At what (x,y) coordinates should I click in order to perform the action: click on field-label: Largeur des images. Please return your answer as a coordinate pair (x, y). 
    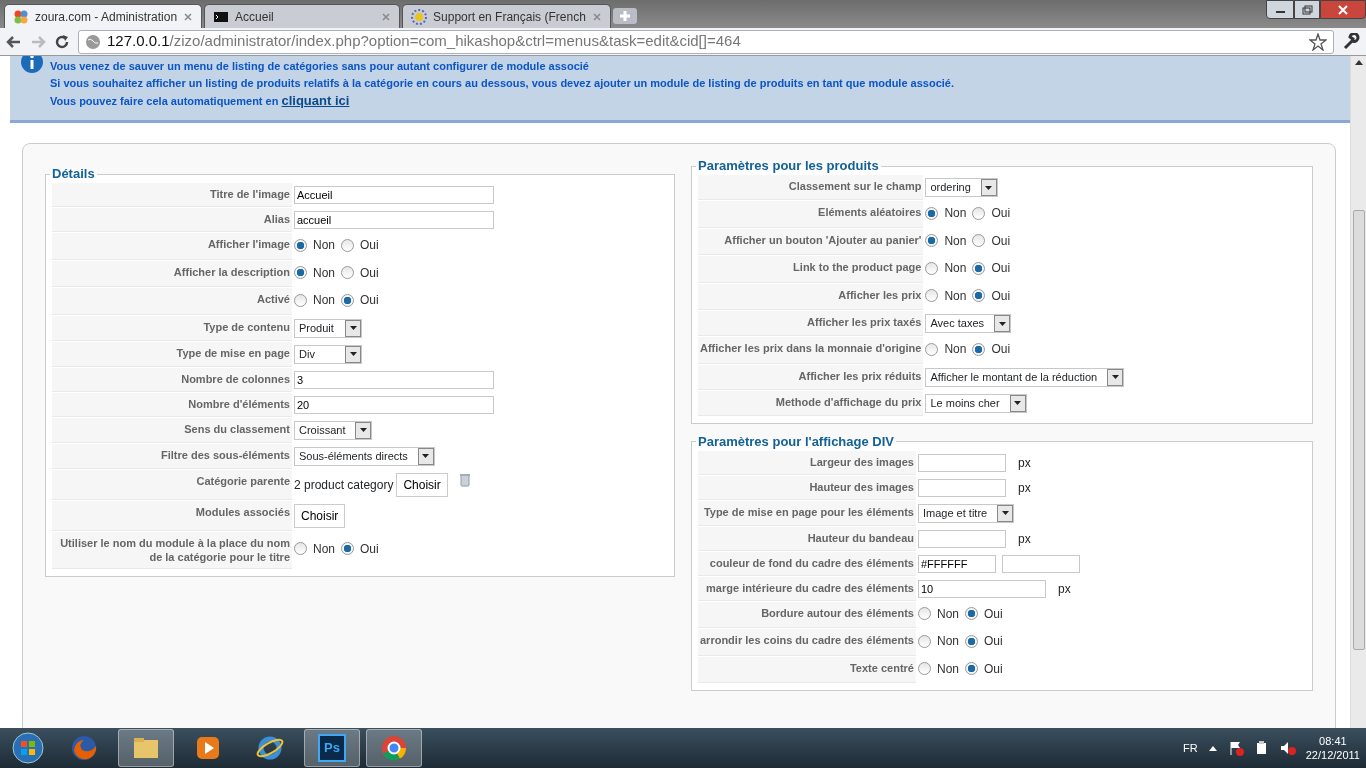
    Looking at the image, I should click on (862, 461).